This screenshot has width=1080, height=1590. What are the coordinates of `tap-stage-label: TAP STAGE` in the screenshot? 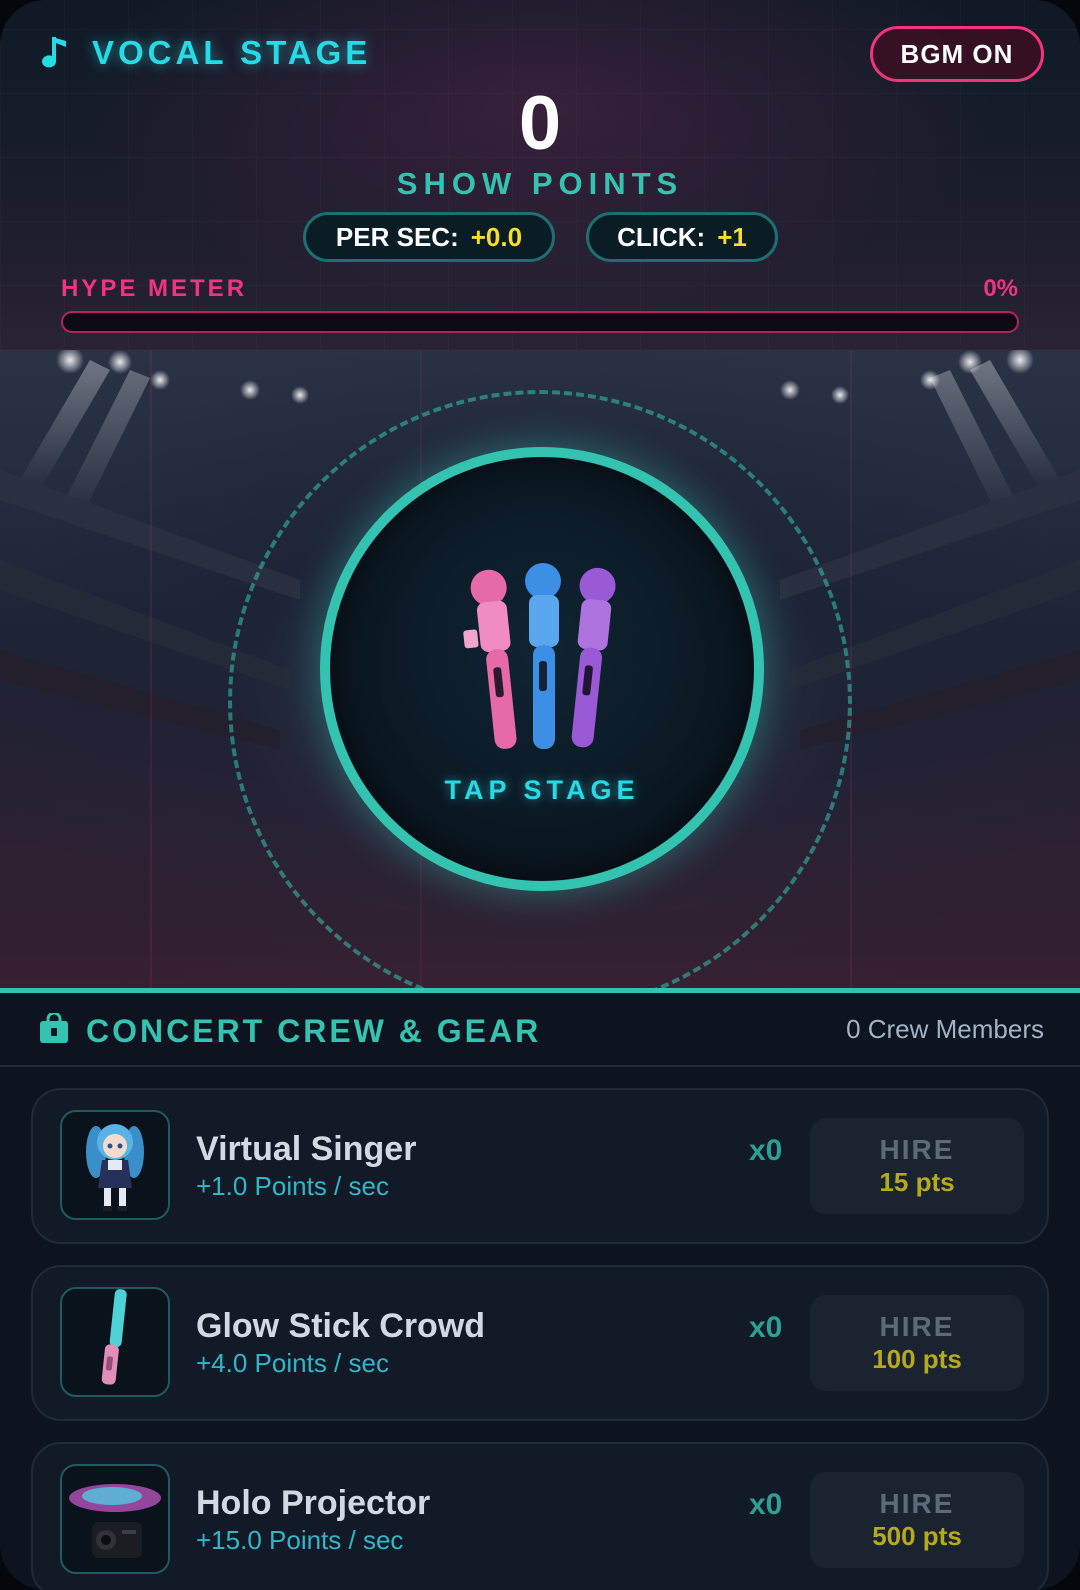 It's located at (542, 790).